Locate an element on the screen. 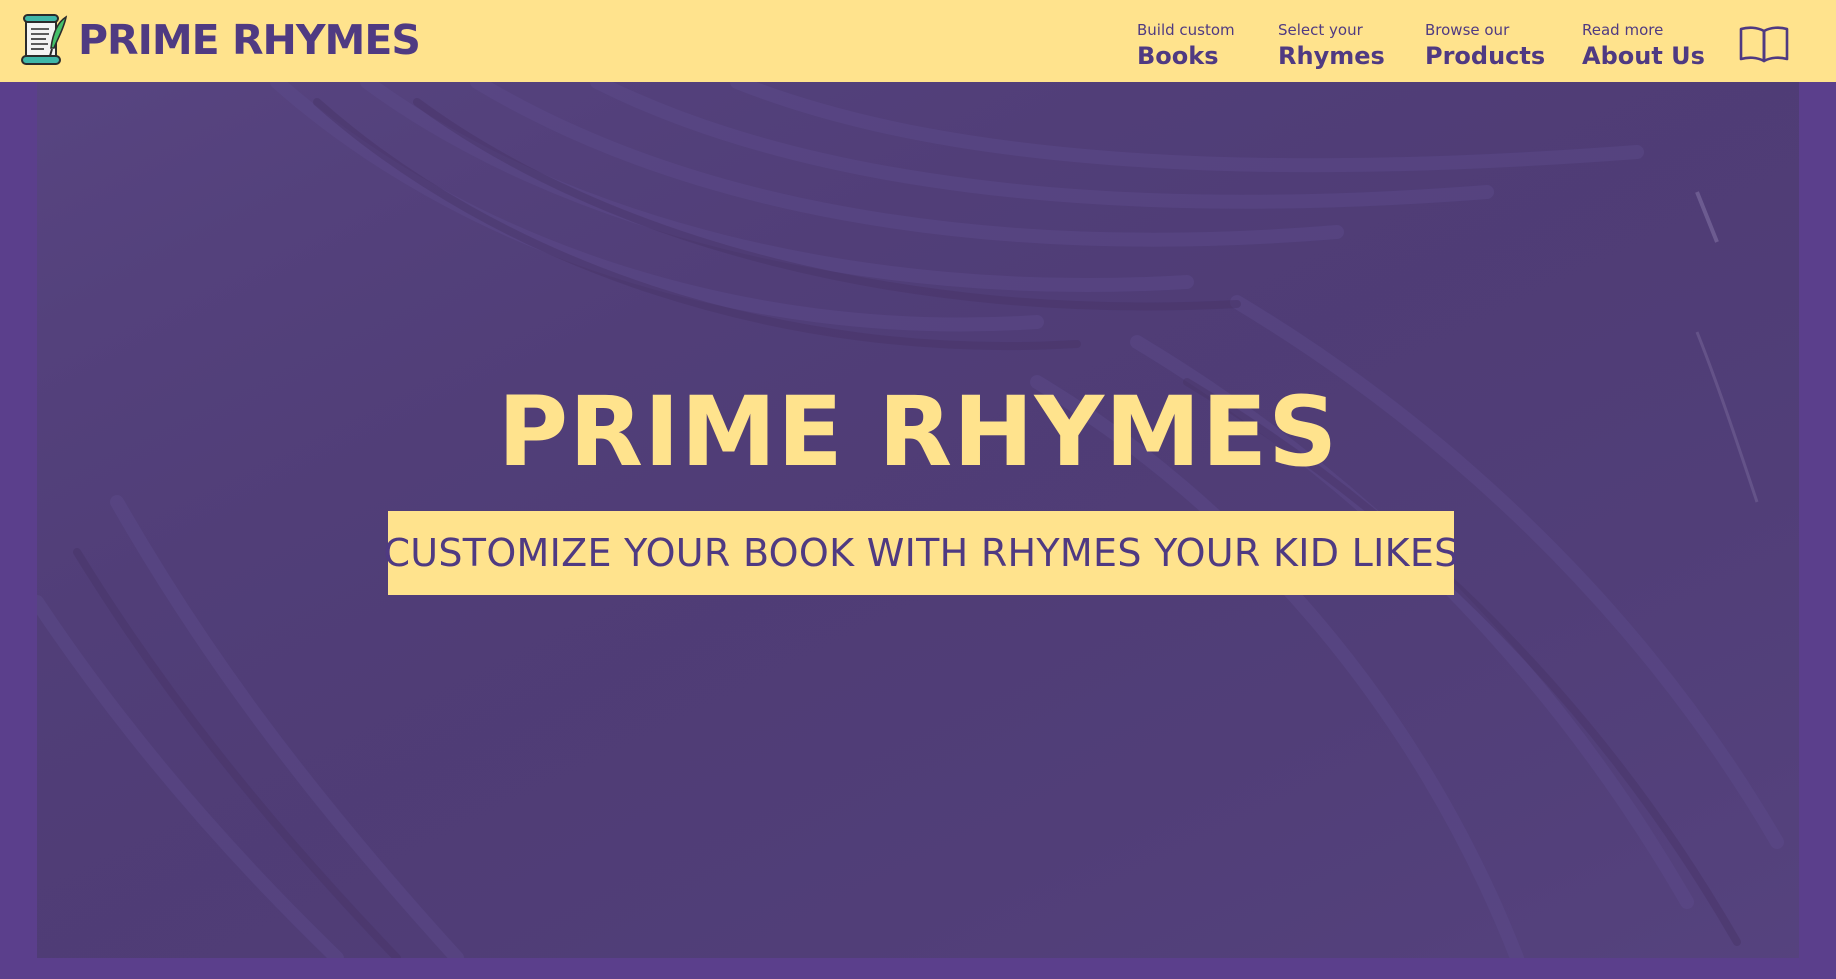  nav-link-rhymes-caption: Select your is located at coordinates (1320, 30).